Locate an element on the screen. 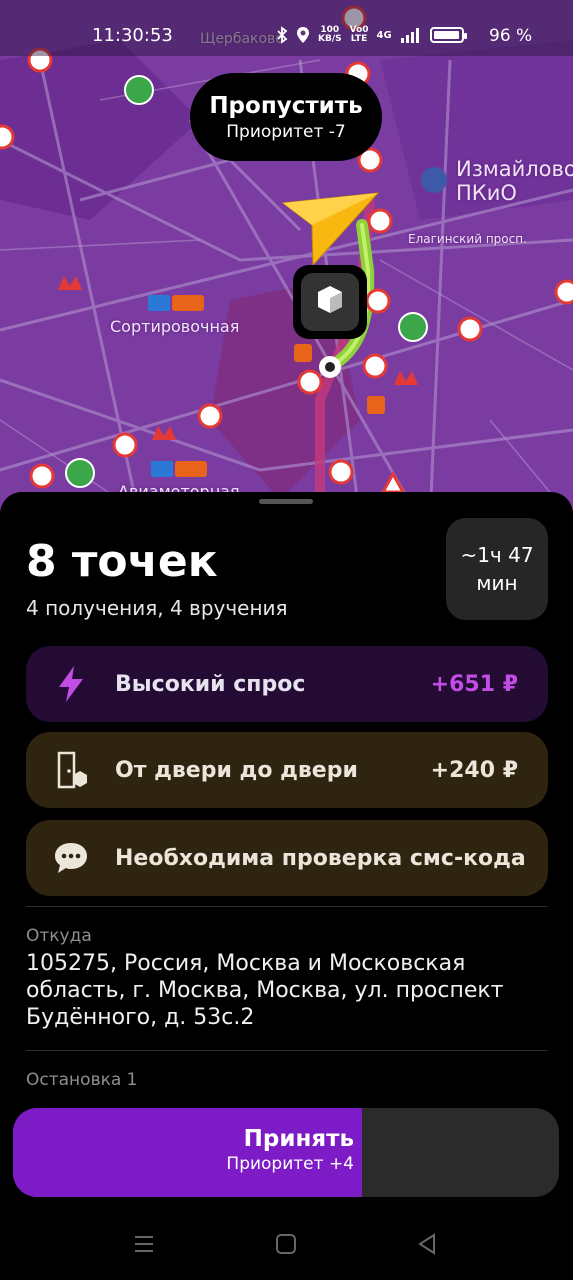 This screenshot has width=573, height=1280. eta-badge: ~1ч 47 мин is located at coordinates (497, 569).